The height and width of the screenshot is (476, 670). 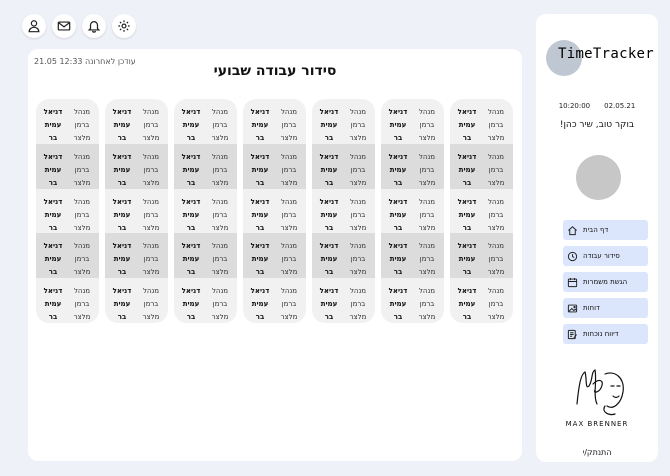 What do you see at coordinates (34, 26) in the screenshot?
I see `user-icon` at bounding box center [34, 26].